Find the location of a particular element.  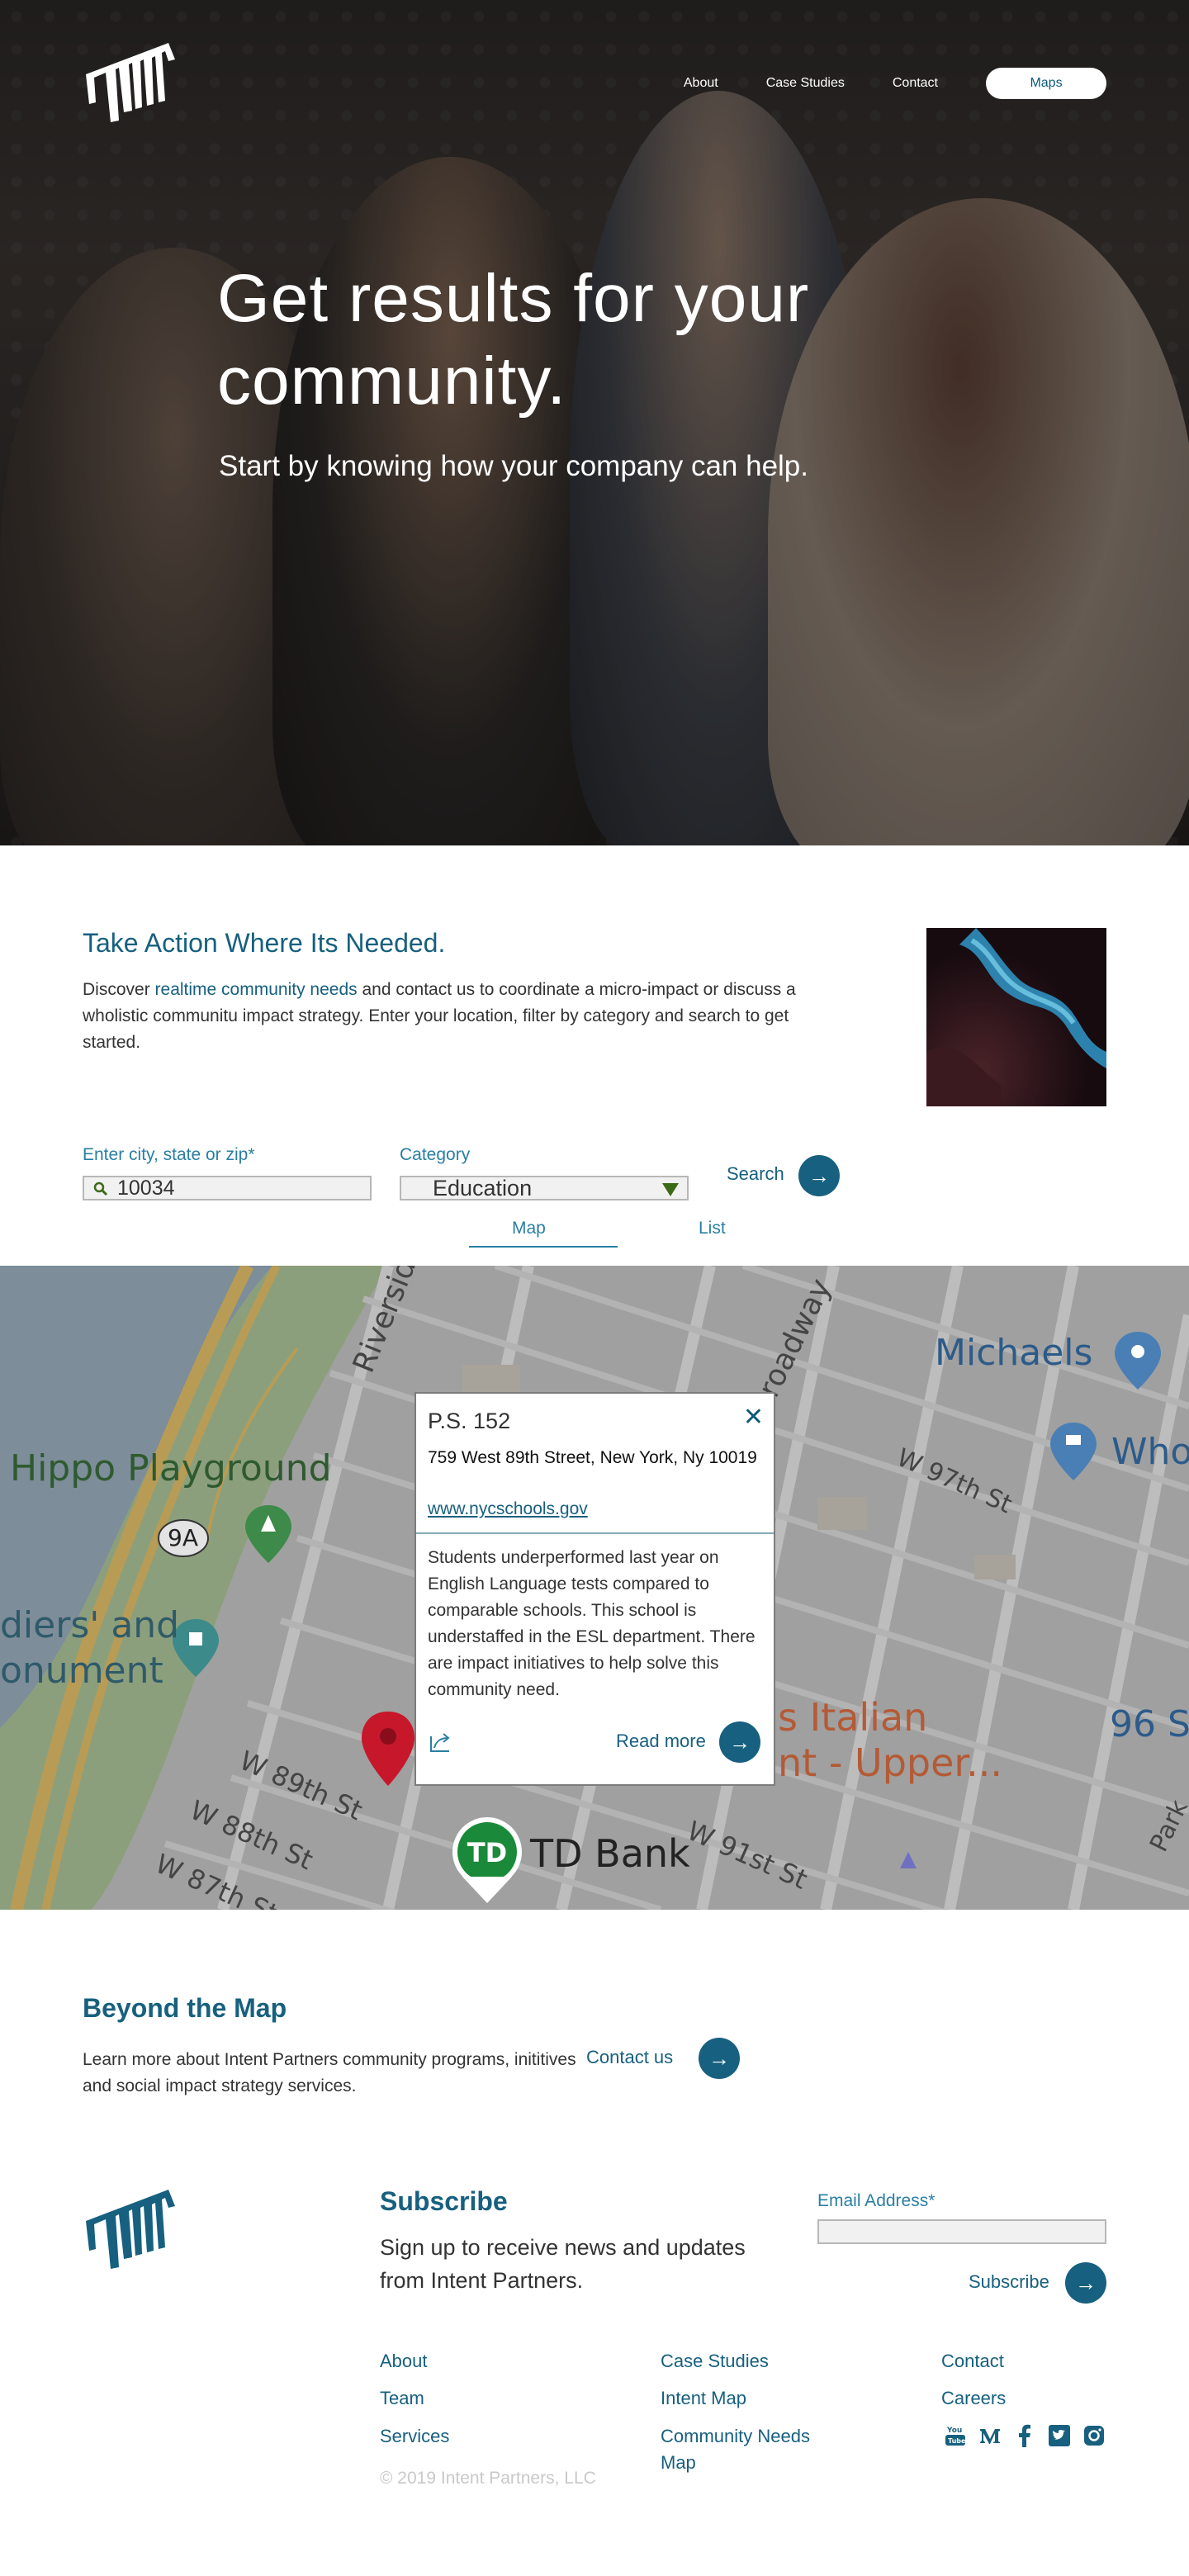

nav-contact-link: Contact is located at coordinates (915, 83).